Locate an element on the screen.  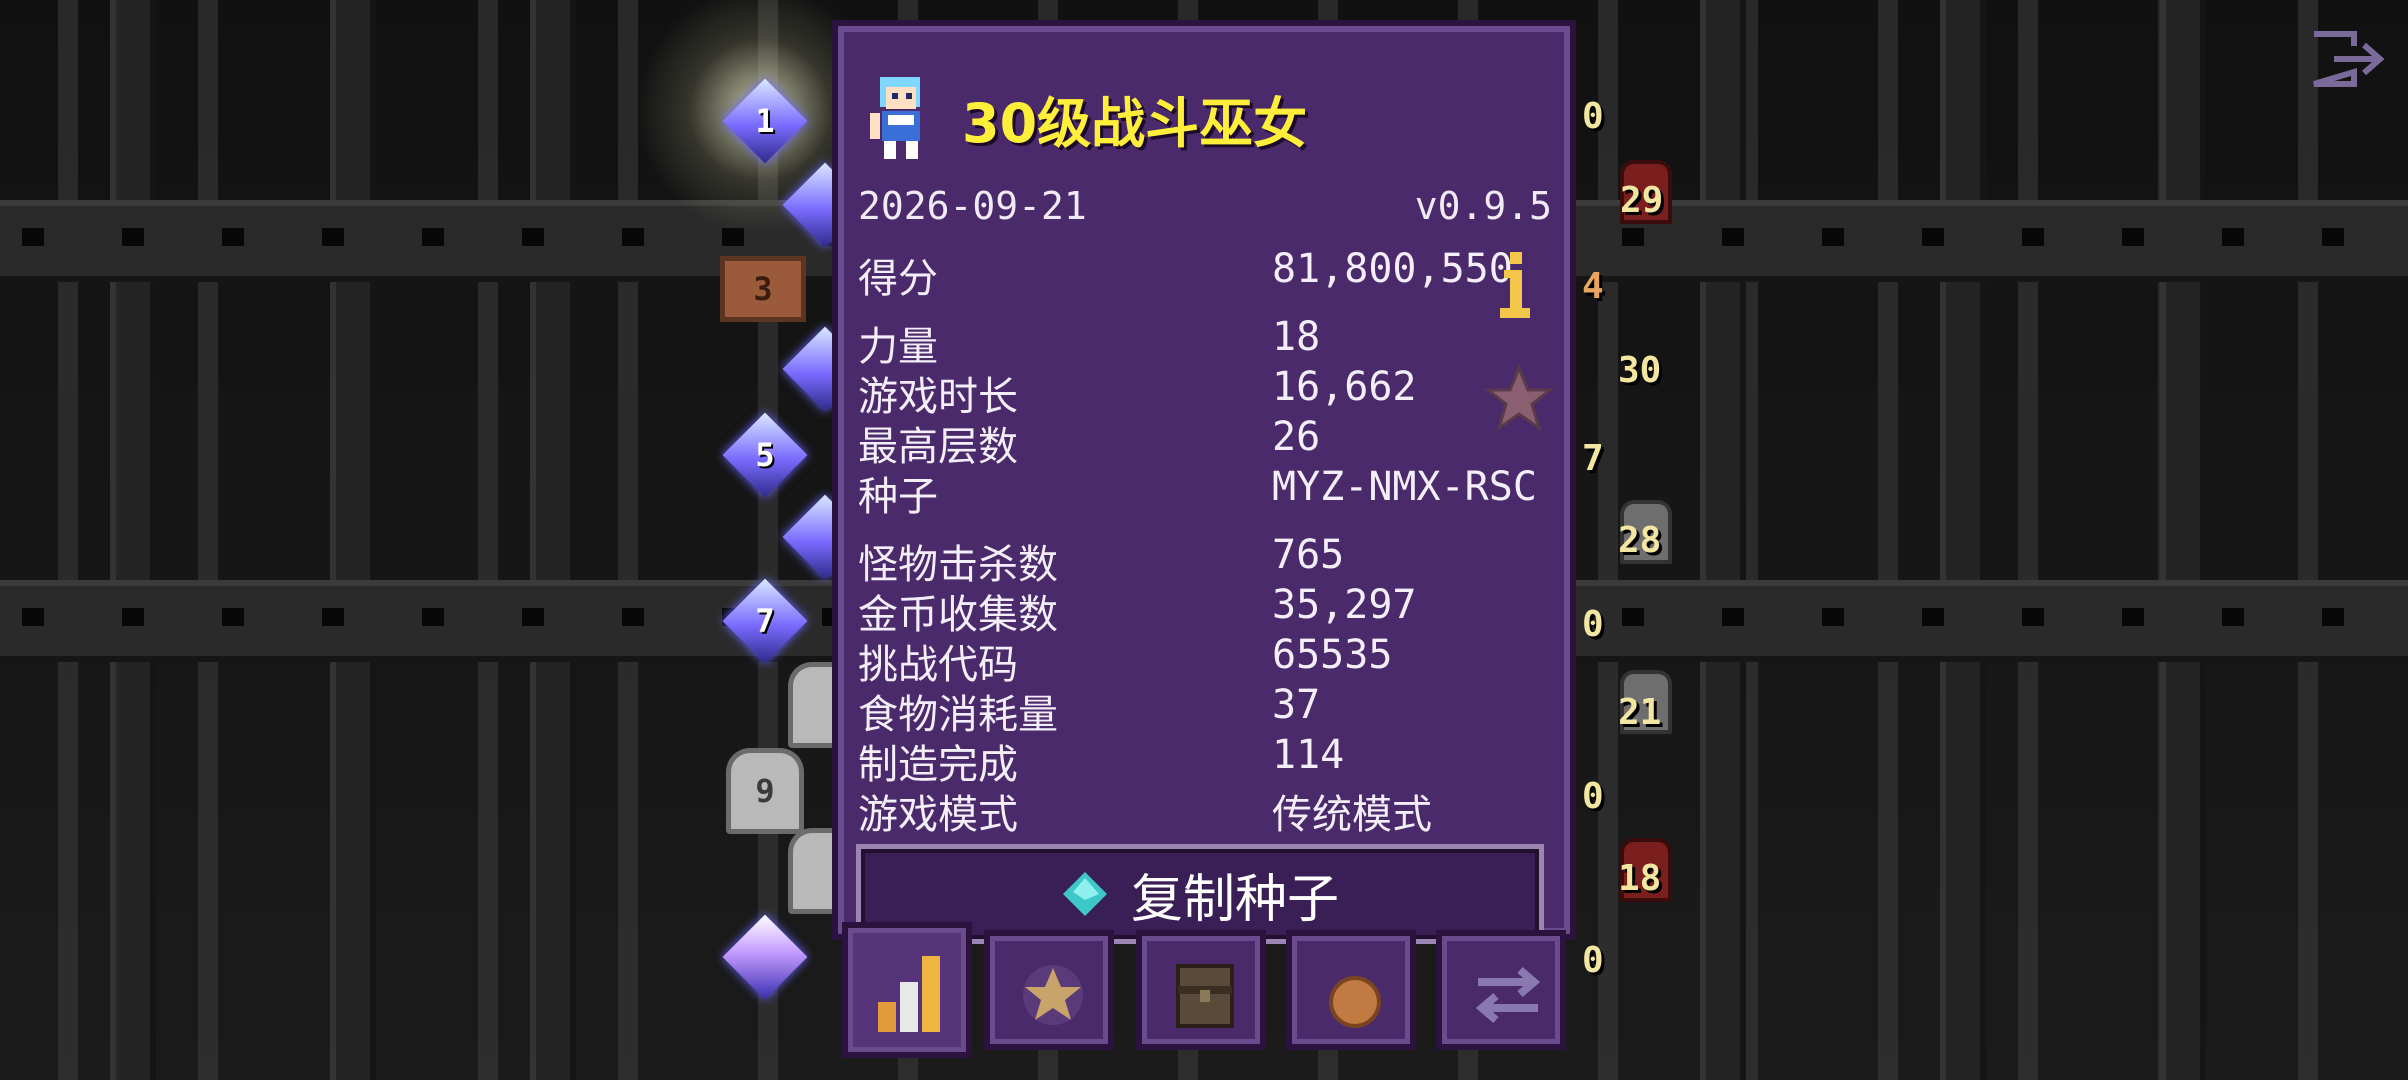
stat-row-food: 食物消耗量 37 is located at coordinates (1205, 710).